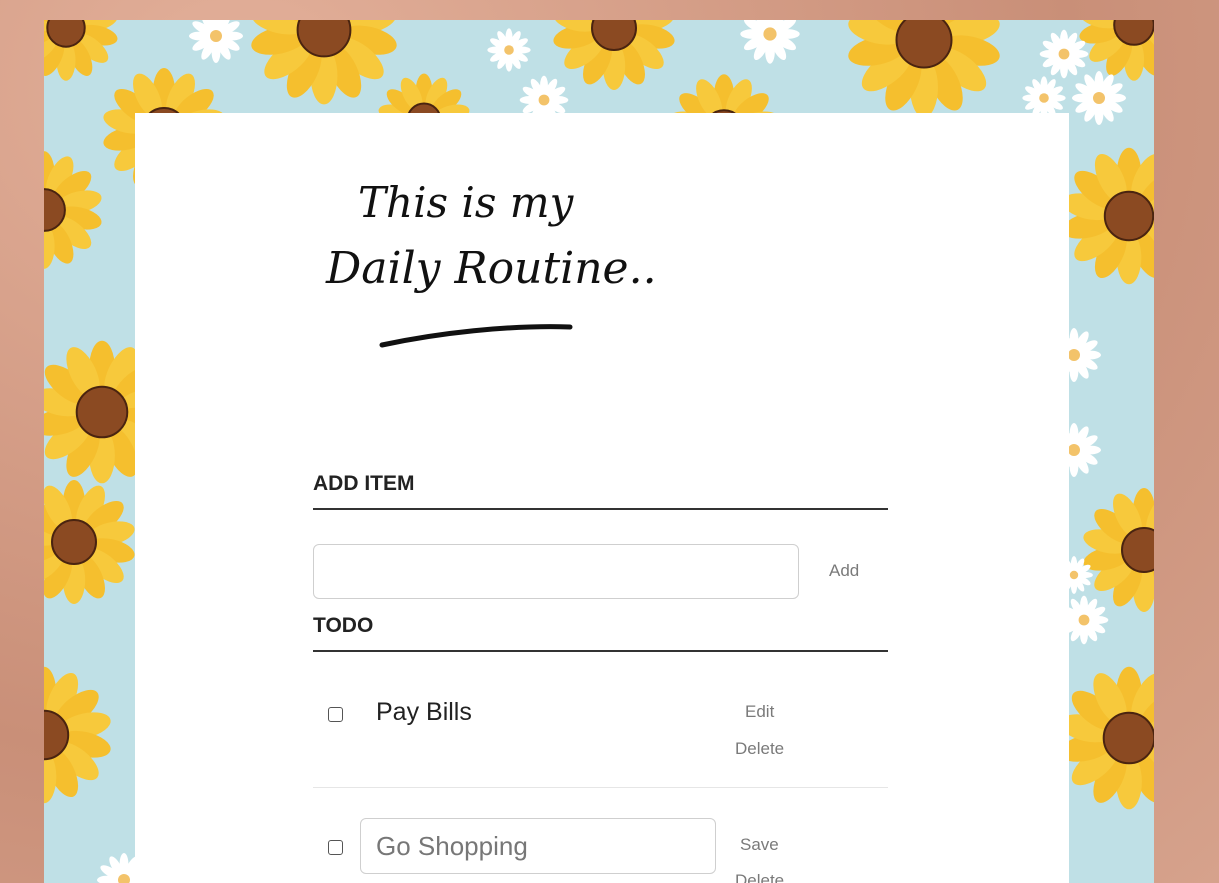 The height and width of the screenshot is (883, 1219). Describe the element at coordinates (335, 847) in the screenshot. I see `go-shopping-checkbox` at that location.